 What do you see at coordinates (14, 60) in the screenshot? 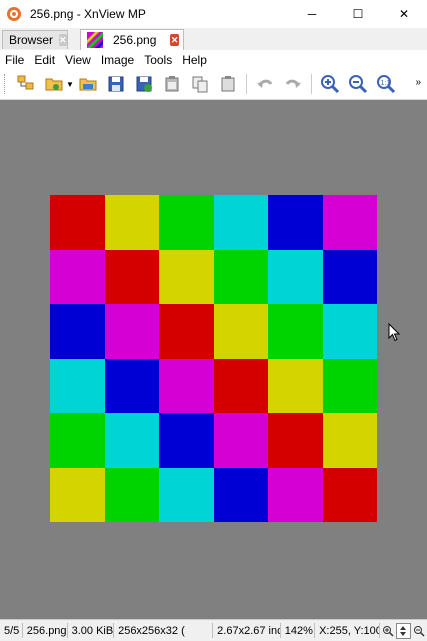
I see `menu-file: File` at bounding box center [14, 60].